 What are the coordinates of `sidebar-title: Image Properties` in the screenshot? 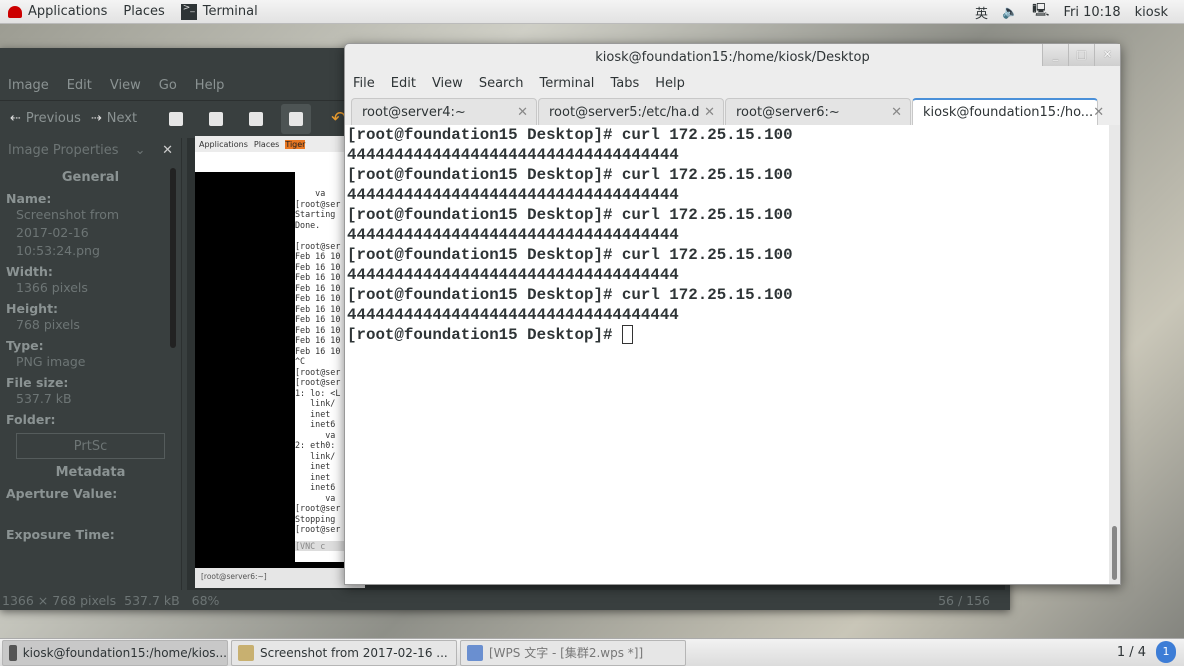 It's located at (63, 150).